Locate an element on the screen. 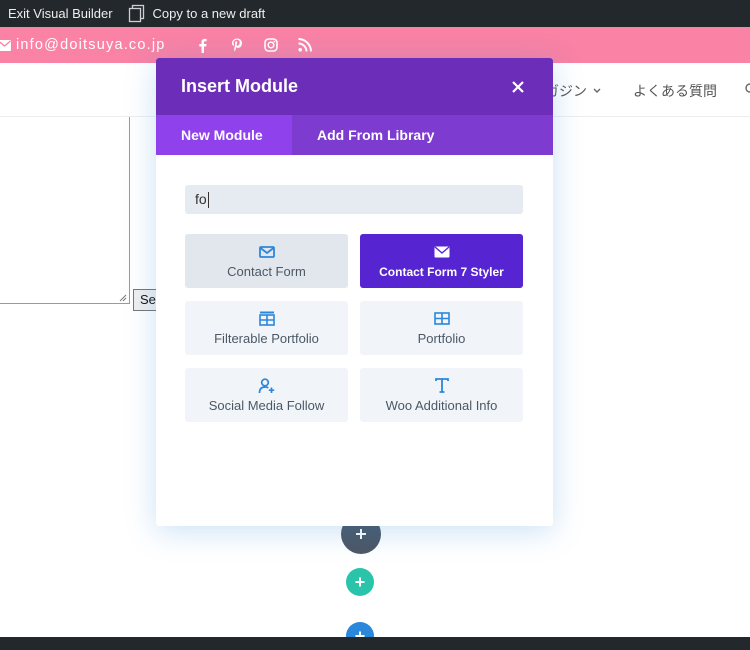 This screenshot has height=650, width=750. email-text: info@doitsuya.co.jp is located at coordinates (91, 45).